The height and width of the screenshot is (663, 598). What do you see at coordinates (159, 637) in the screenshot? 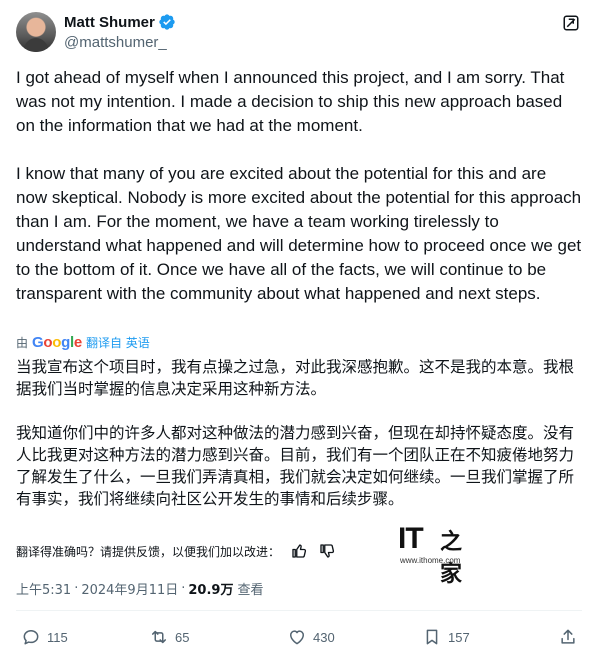
I see `retweet-icon` at bounding box center [159, 637].